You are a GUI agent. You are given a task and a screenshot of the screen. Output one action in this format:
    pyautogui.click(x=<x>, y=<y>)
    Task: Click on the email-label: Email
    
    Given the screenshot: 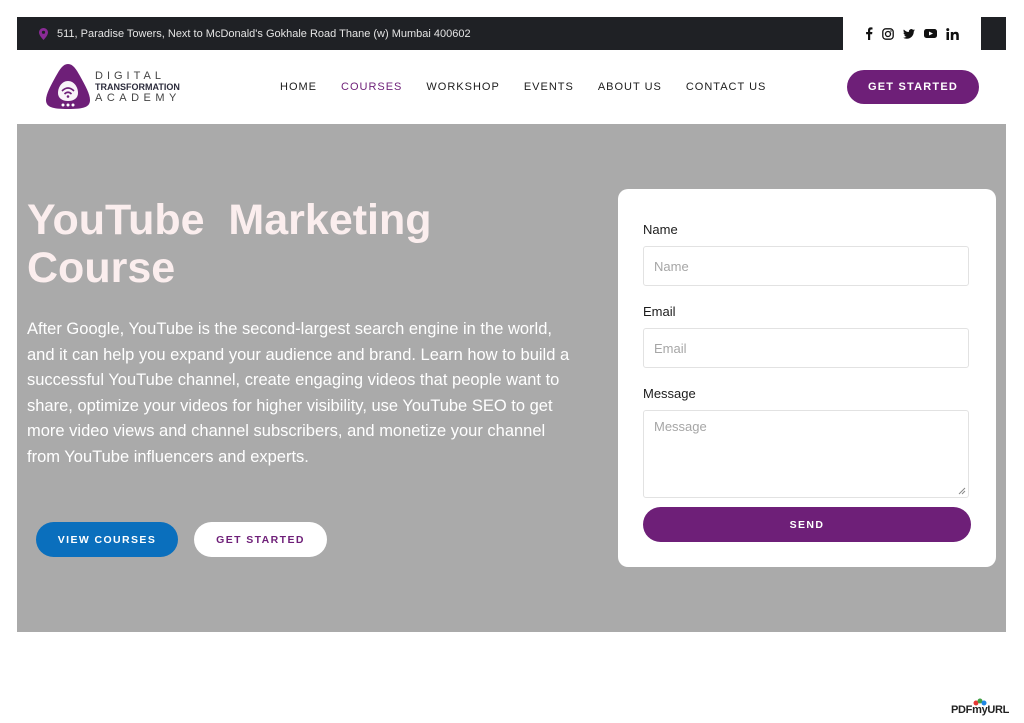 What is the action you would take?
    pyautogui.click(x=659, y=311)
    